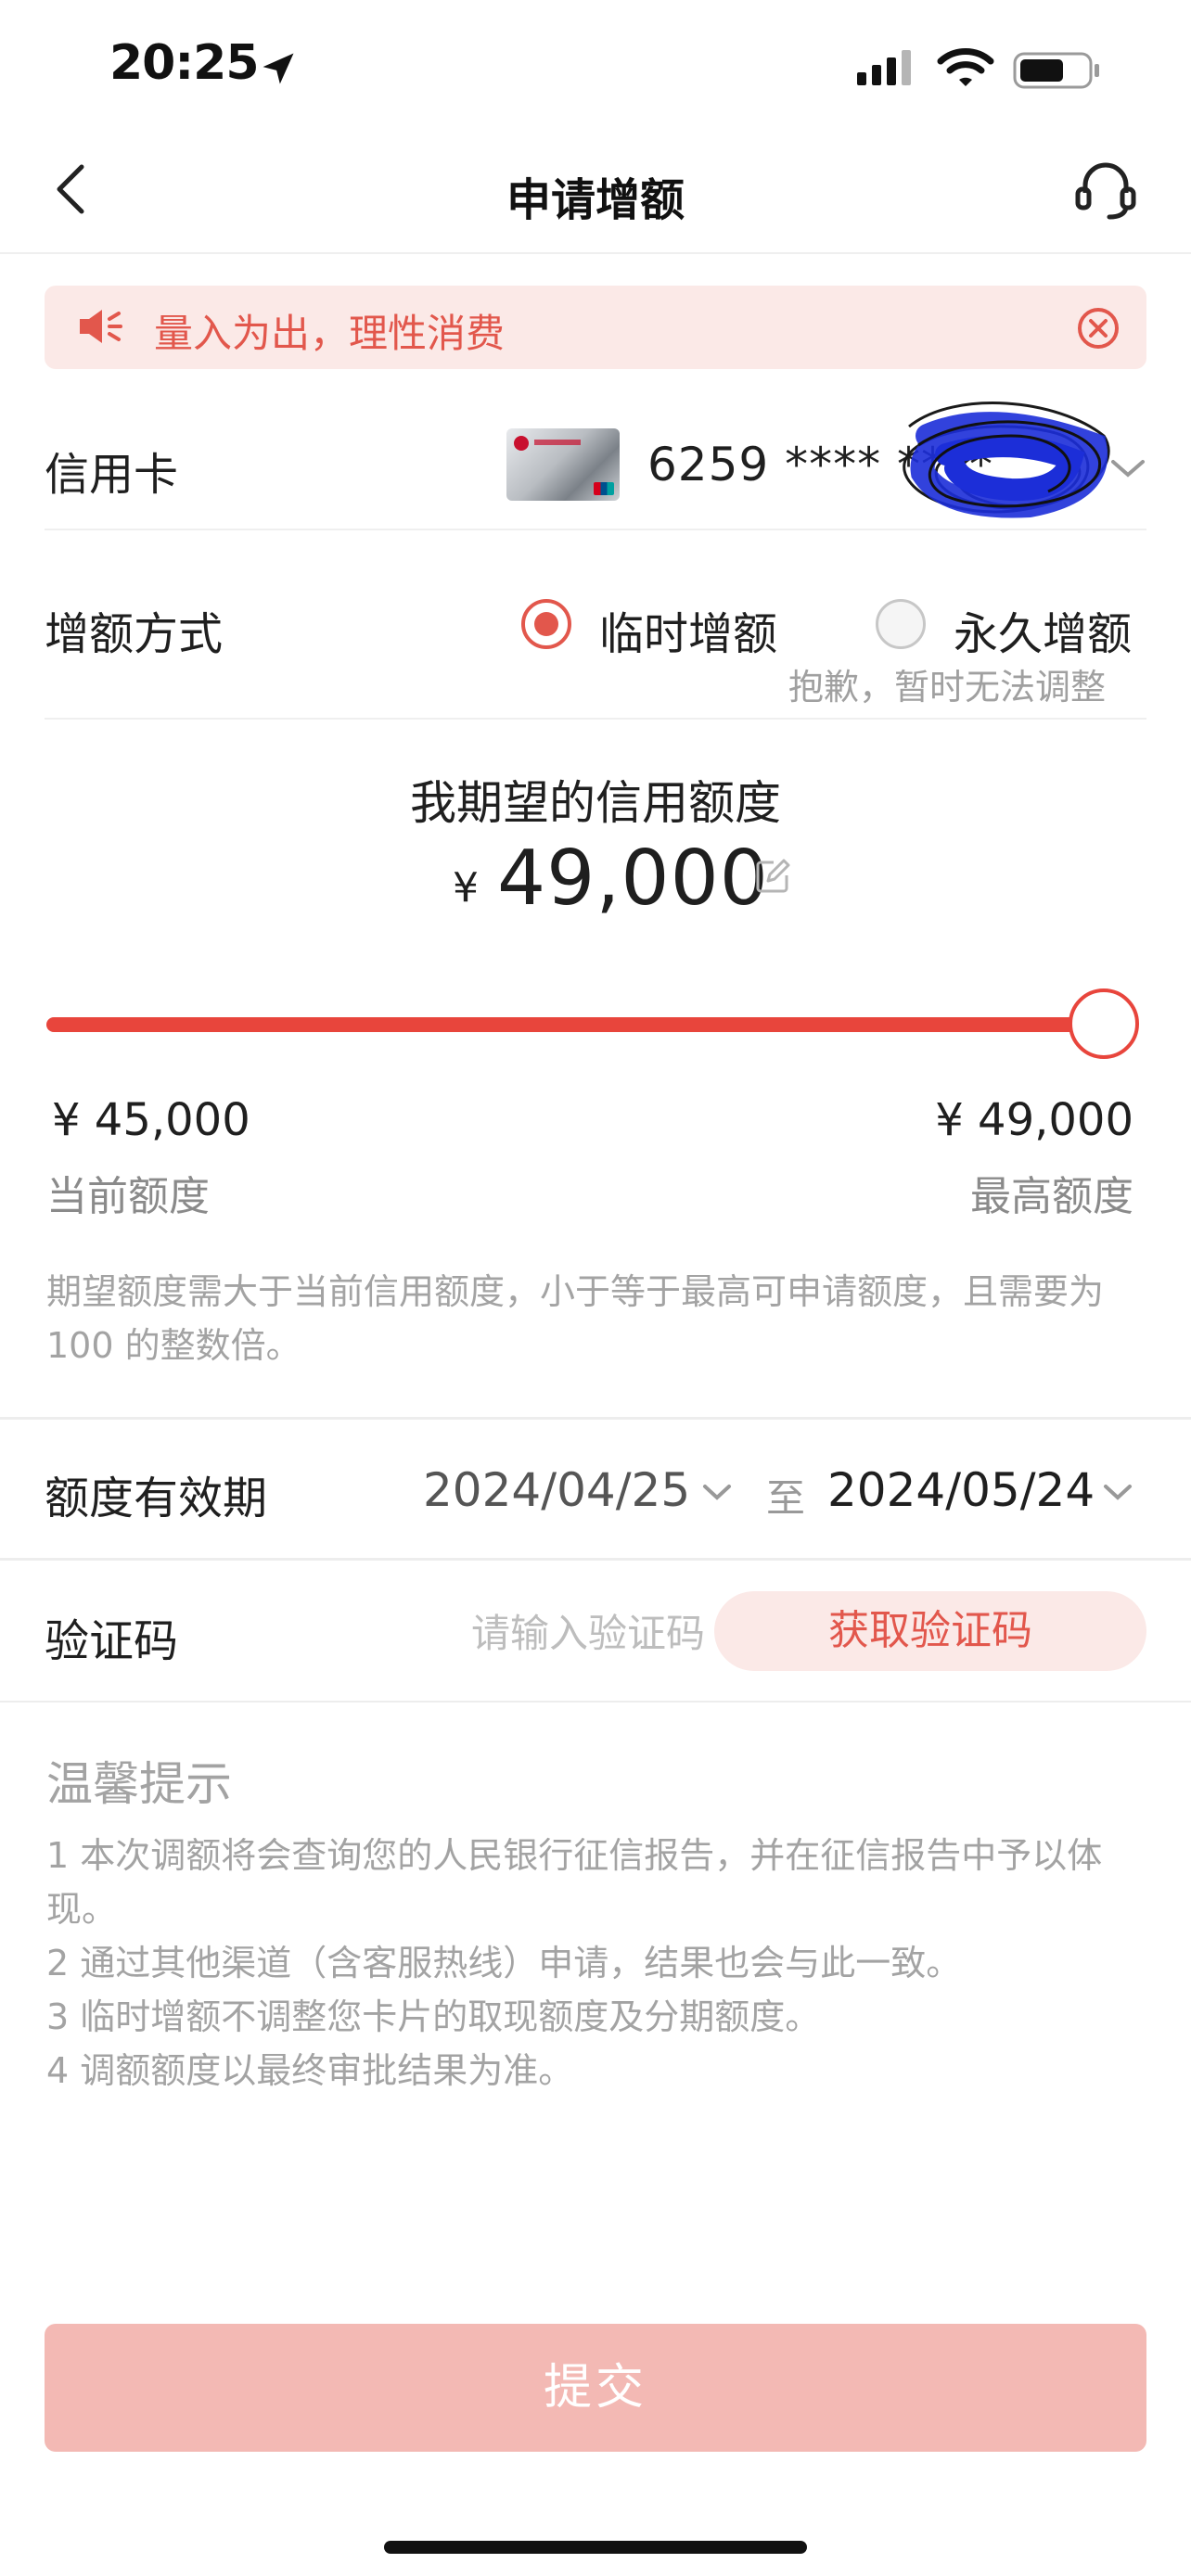  Describe the element at coordinates (99, 328) in the screenshot. I see `megaphone-icon` at that location.